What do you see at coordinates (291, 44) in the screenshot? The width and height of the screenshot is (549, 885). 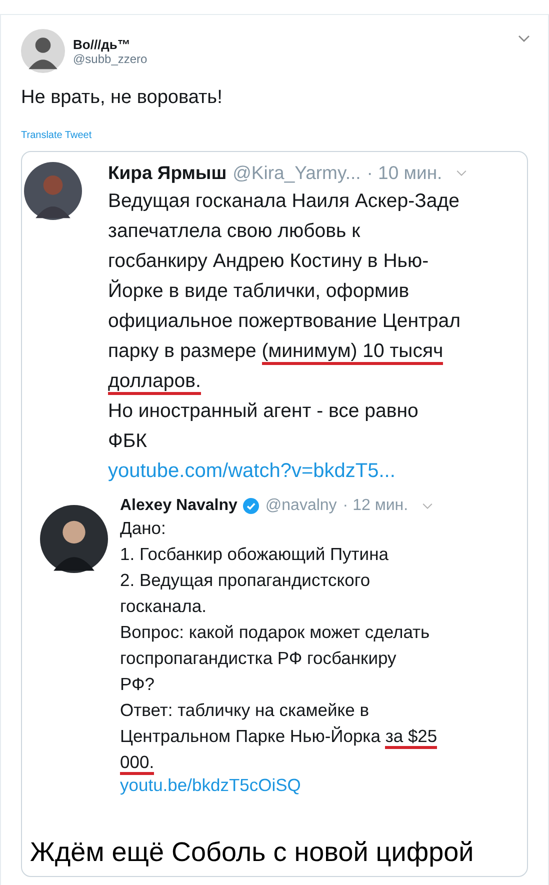 I see `author-name: Во///дь™` at bounding box center [291, 44].